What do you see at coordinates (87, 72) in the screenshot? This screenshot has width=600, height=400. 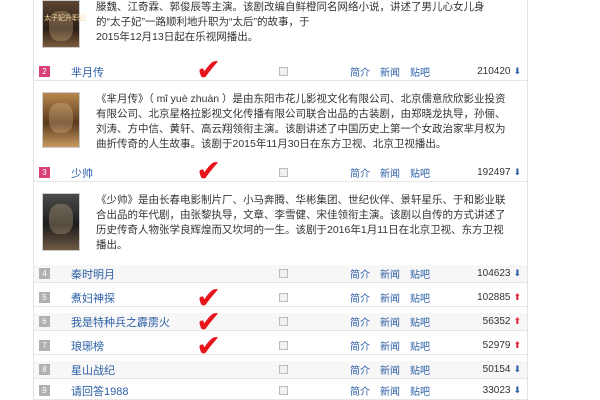 I see `drama-title-link: 芈月传` at bounding box center [87, 72].